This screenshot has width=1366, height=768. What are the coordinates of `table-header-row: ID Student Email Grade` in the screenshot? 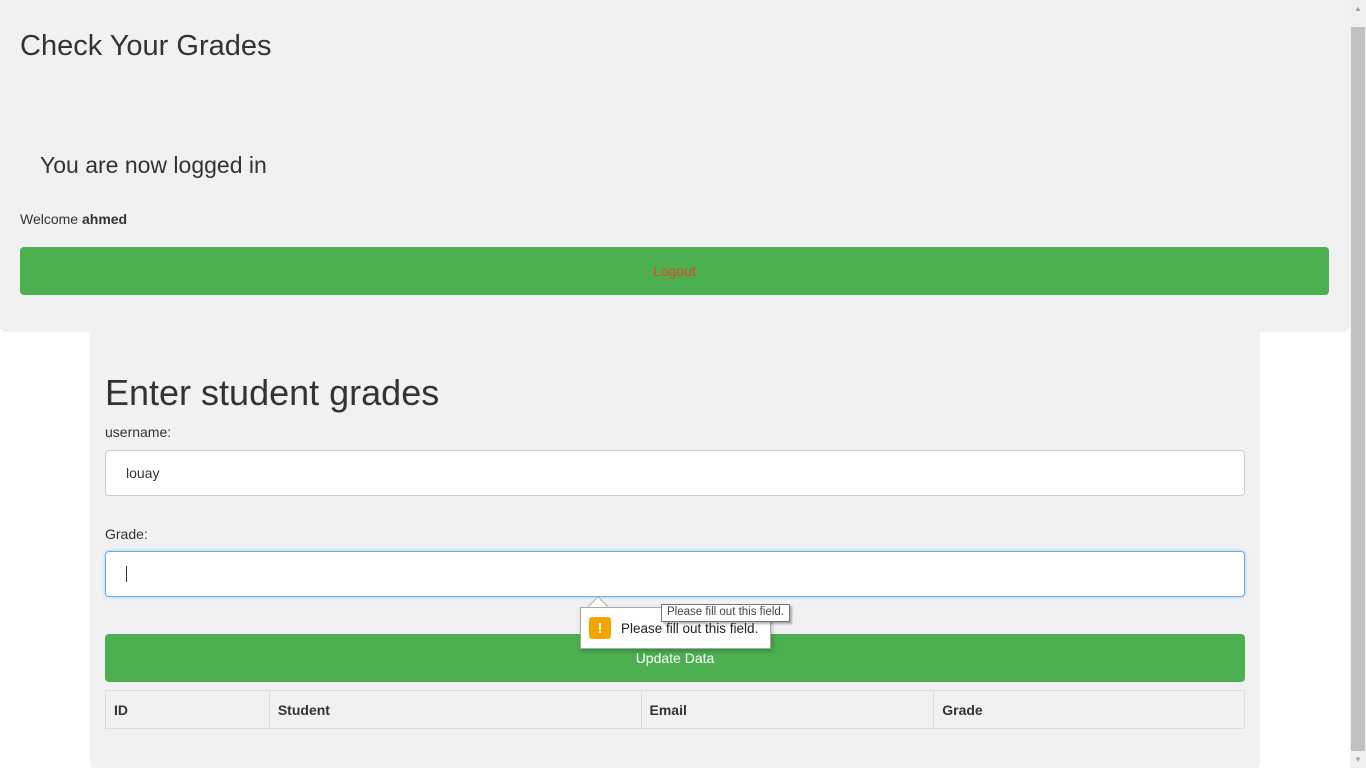 It's located at (675, 709).